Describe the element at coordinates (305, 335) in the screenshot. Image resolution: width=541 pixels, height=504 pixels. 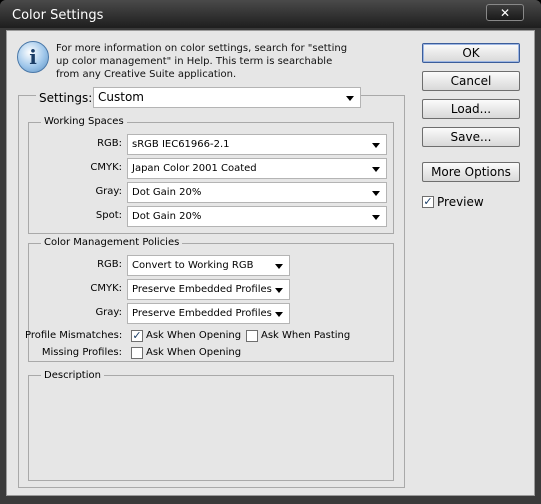
I see `mismatch-ask-pasting-label: Ask When Pasting` at that location.